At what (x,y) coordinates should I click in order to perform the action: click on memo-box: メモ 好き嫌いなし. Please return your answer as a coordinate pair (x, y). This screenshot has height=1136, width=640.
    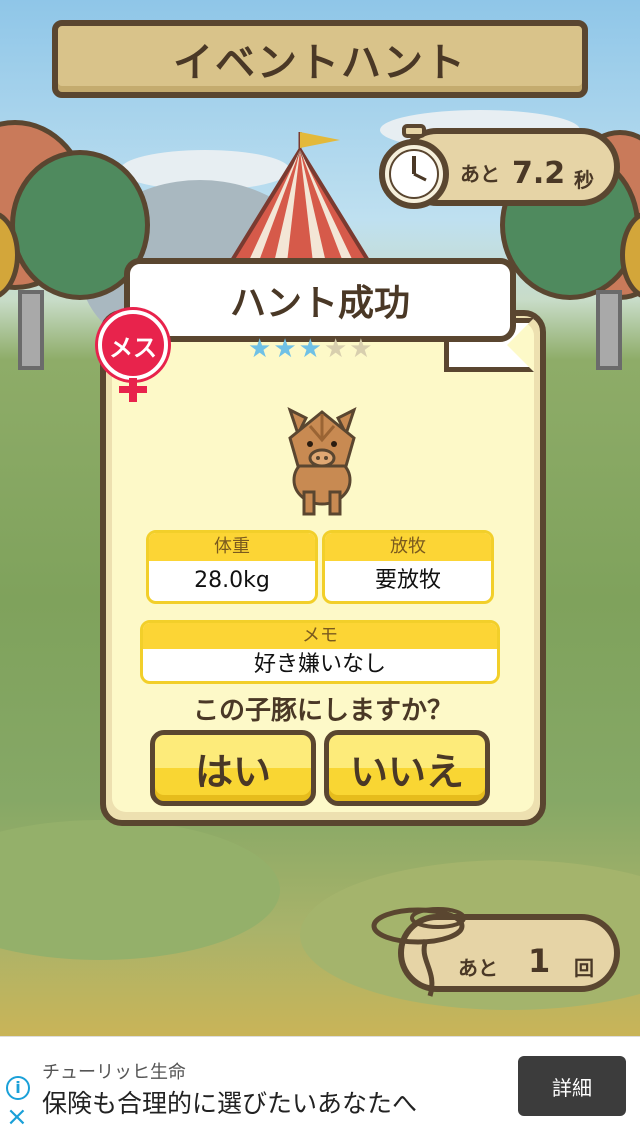
    Looking at the image, I should click on (320, 652).